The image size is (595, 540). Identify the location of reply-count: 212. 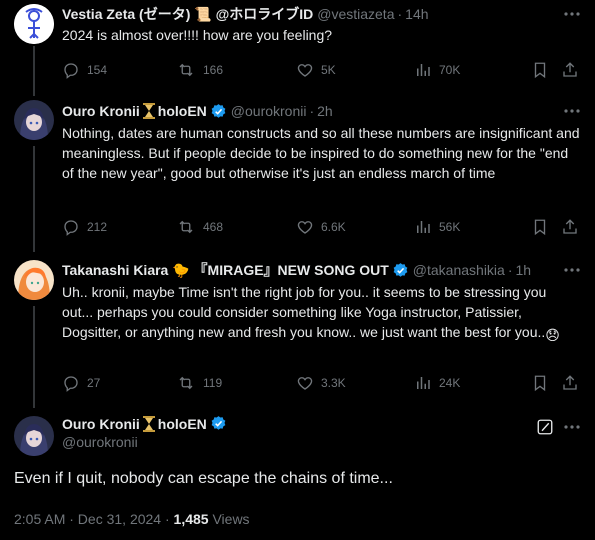
(97, 227).